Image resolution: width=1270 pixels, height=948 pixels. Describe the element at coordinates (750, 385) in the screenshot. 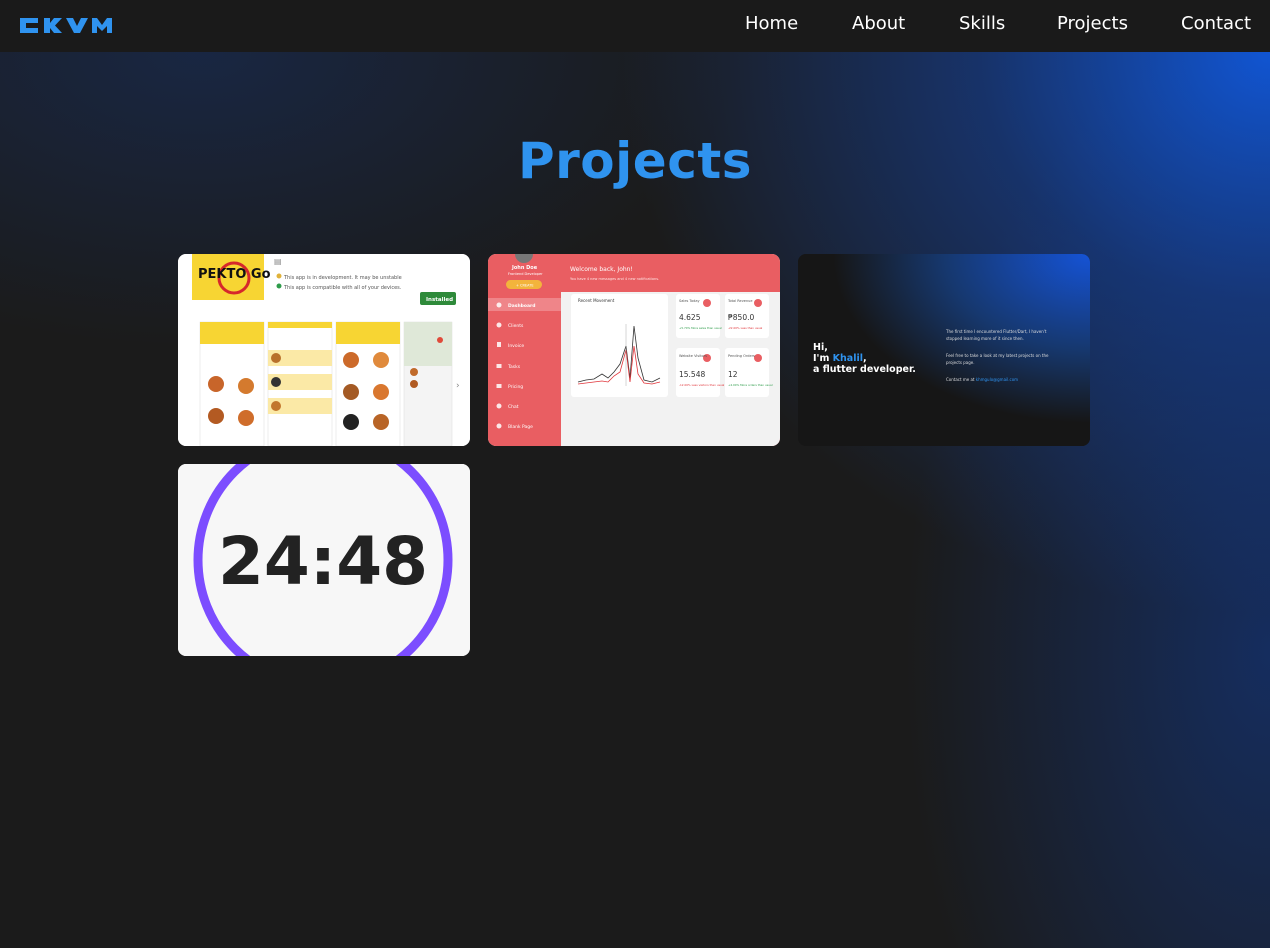

I see `stat-note: +4.00% More orders than usual` at that location.